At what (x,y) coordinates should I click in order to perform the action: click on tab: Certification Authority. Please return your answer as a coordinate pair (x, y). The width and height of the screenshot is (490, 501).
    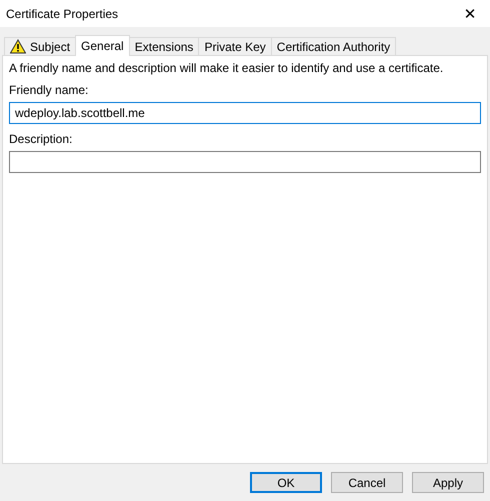
    Looking at the image, I should click on (333, 46).